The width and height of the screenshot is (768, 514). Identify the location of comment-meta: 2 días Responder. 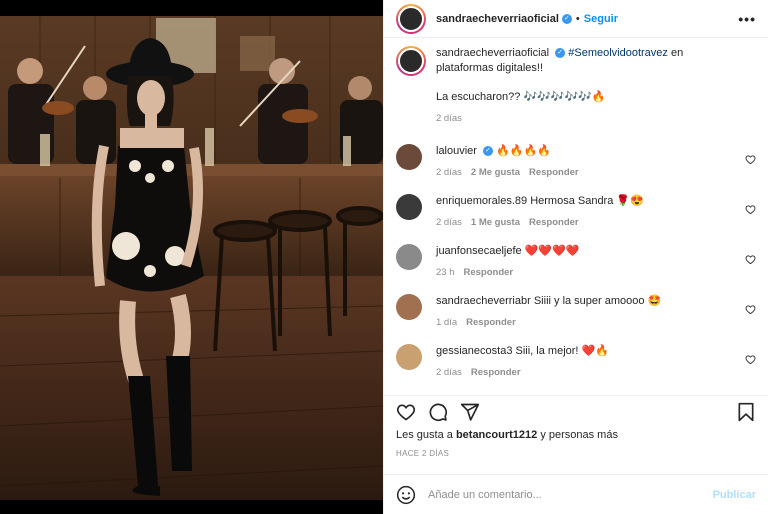
(585, 372).